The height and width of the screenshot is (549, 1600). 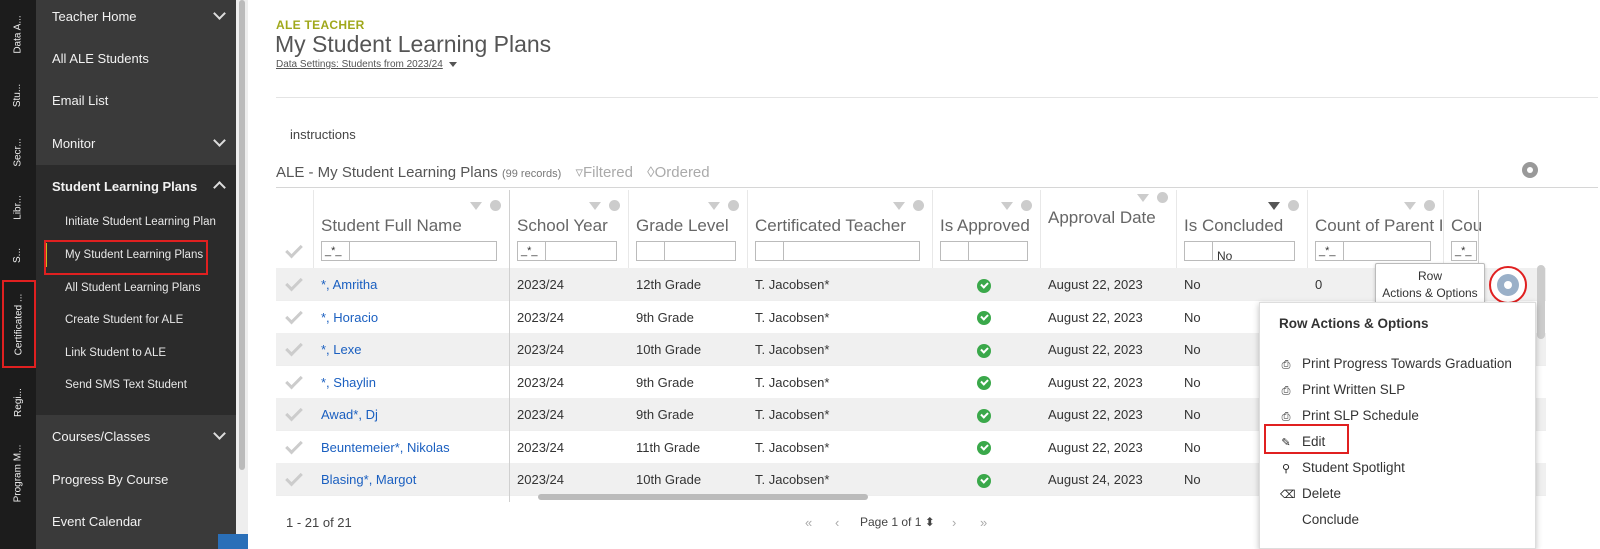 I want to click on prev-page-icon: ‹, so click(x=837, y=522).